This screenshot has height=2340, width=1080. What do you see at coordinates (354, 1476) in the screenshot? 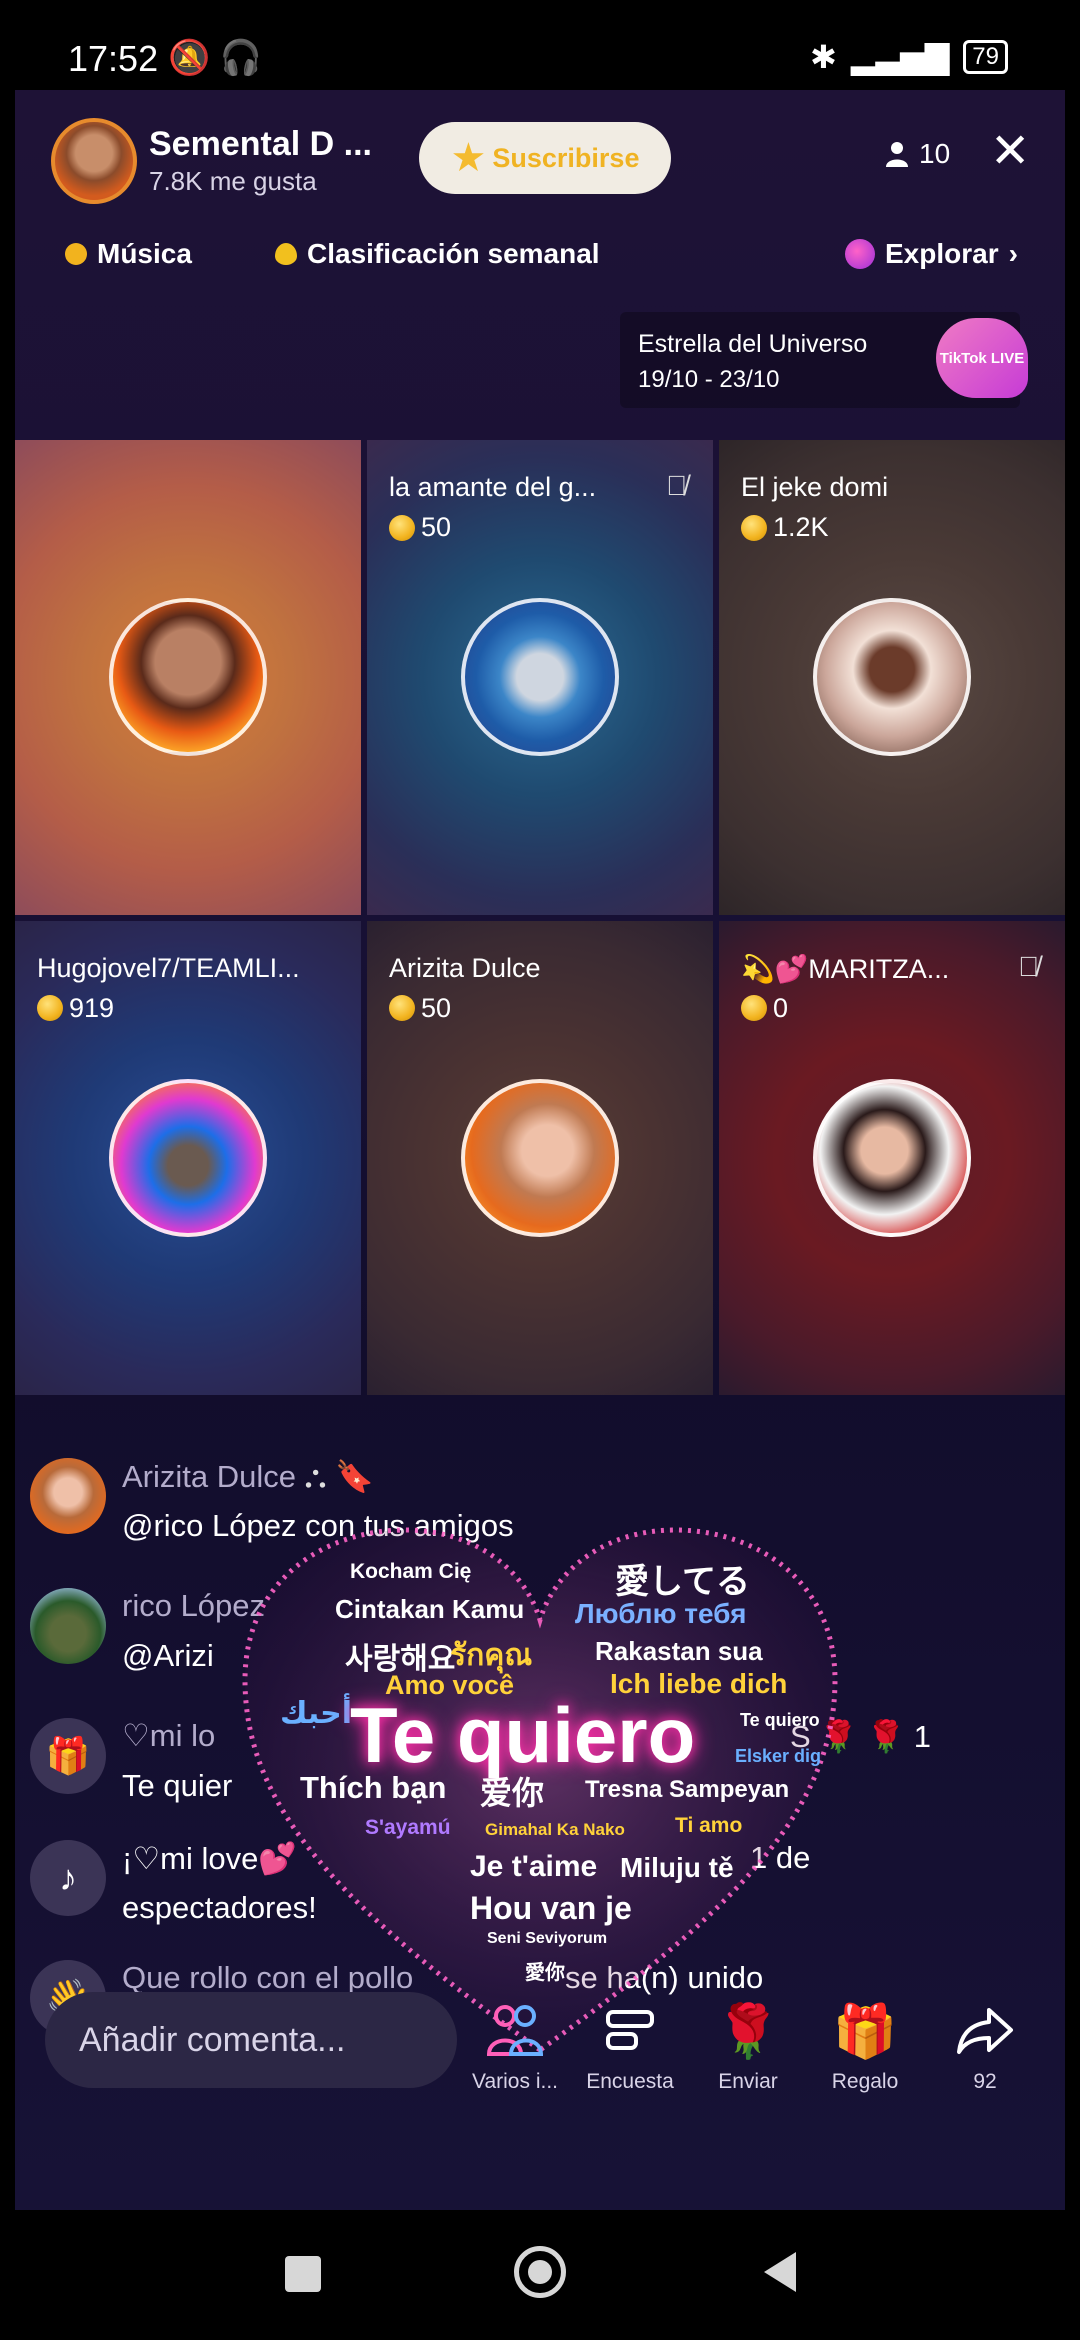
I see `rank-badge-icon: 🔖` at bounding box center [354, 1476].